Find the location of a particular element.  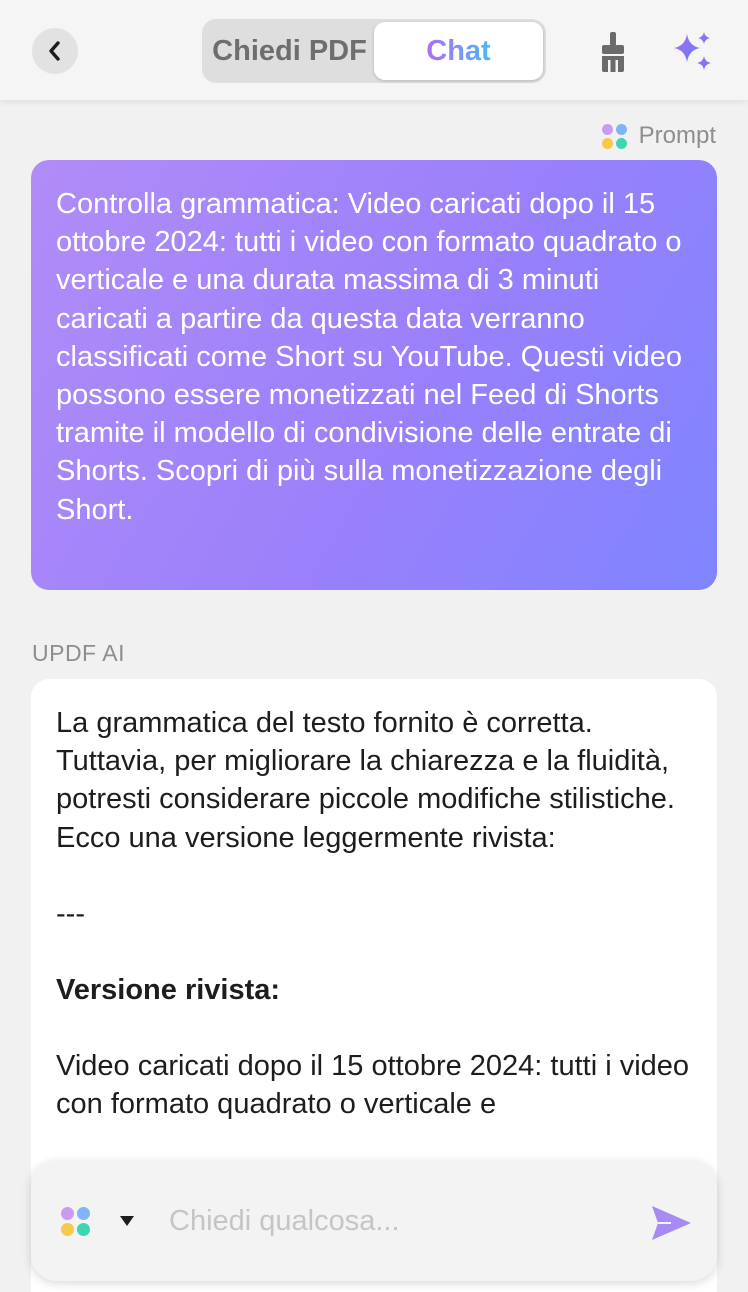

ai-assistant-button is located at coordinates (693, 52).